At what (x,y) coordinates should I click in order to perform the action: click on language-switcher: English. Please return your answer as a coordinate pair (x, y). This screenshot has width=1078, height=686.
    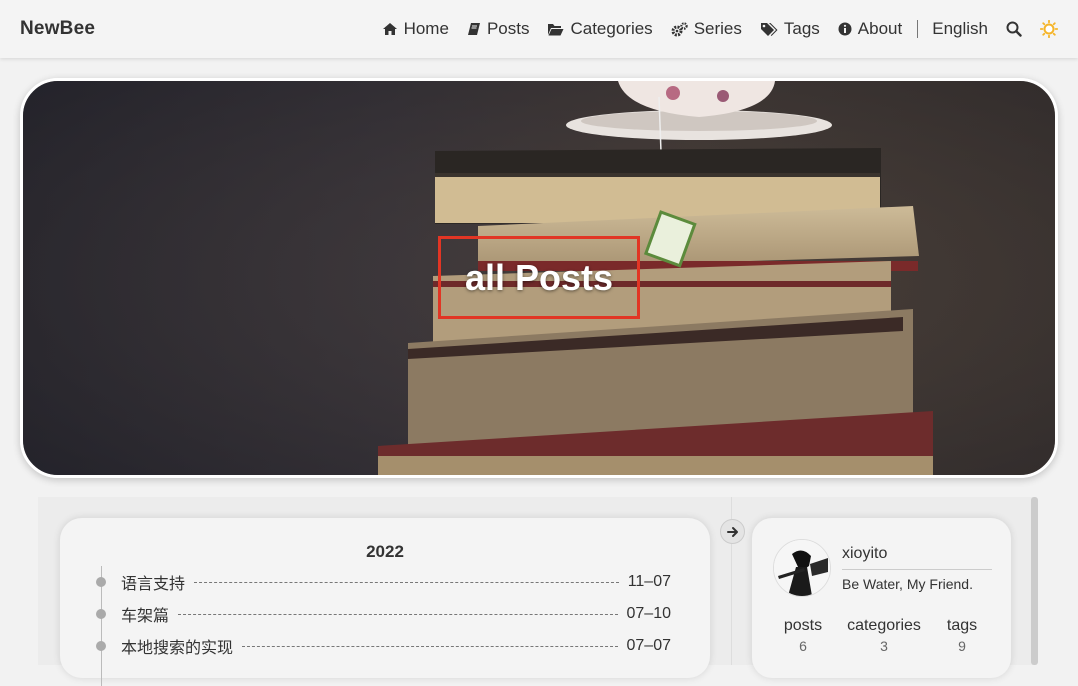
    Looking at the image, I should click on (960, 29).